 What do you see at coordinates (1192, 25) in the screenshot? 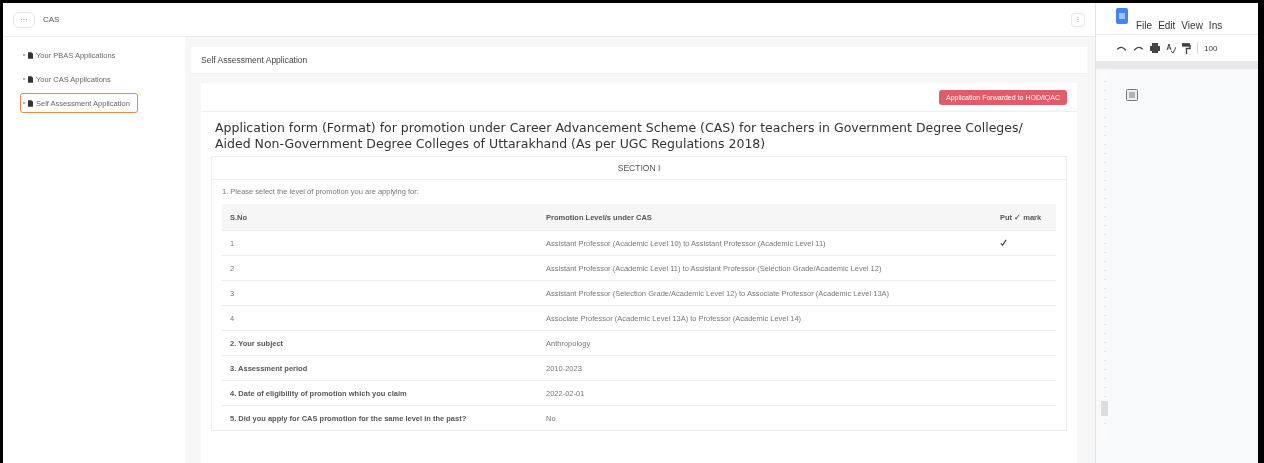
I see `menu-item: View` at bounding box center [1192, 25].